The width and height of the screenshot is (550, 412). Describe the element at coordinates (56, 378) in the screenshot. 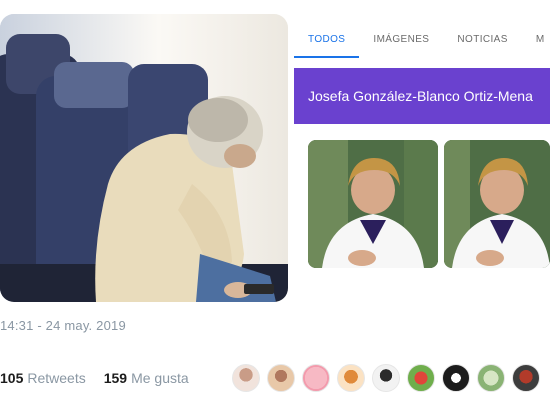

I see `retweets-label: Retweets` at that location.